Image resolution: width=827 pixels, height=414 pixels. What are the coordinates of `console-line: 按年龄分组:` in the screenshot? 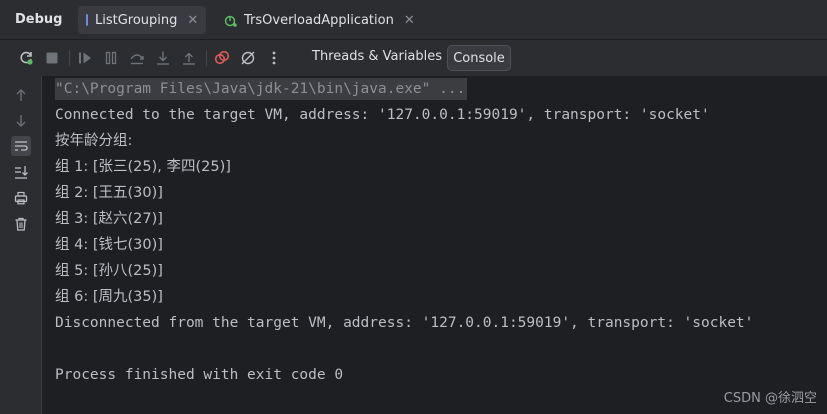 It's located at (94, 141).